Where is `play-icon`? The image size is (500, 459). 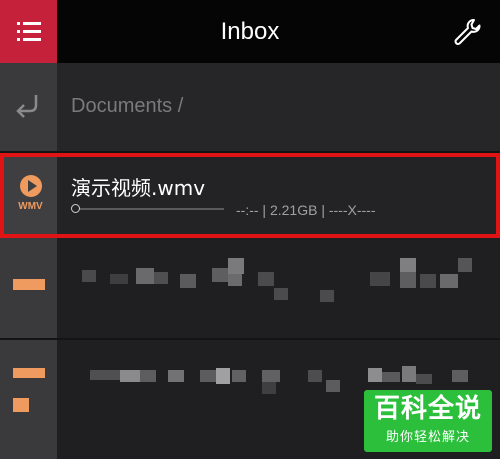
play-icon is located at coordinates (30, 186).